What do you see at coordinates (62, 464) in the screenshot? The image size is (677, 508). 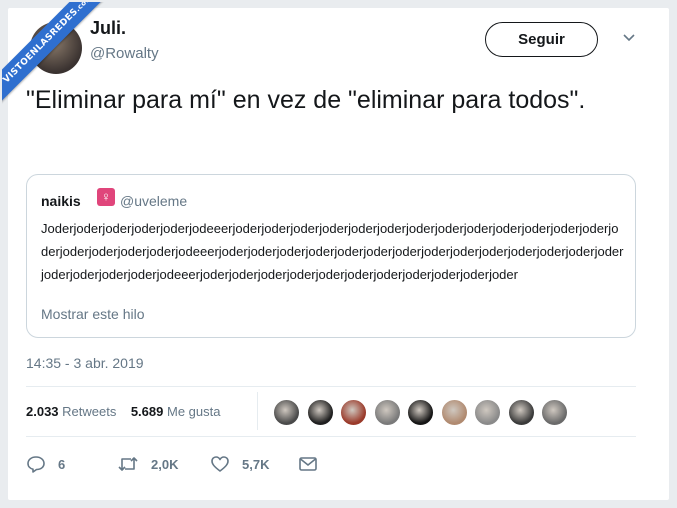 I see `reply-count: 6` at bounding box center [62, 464].